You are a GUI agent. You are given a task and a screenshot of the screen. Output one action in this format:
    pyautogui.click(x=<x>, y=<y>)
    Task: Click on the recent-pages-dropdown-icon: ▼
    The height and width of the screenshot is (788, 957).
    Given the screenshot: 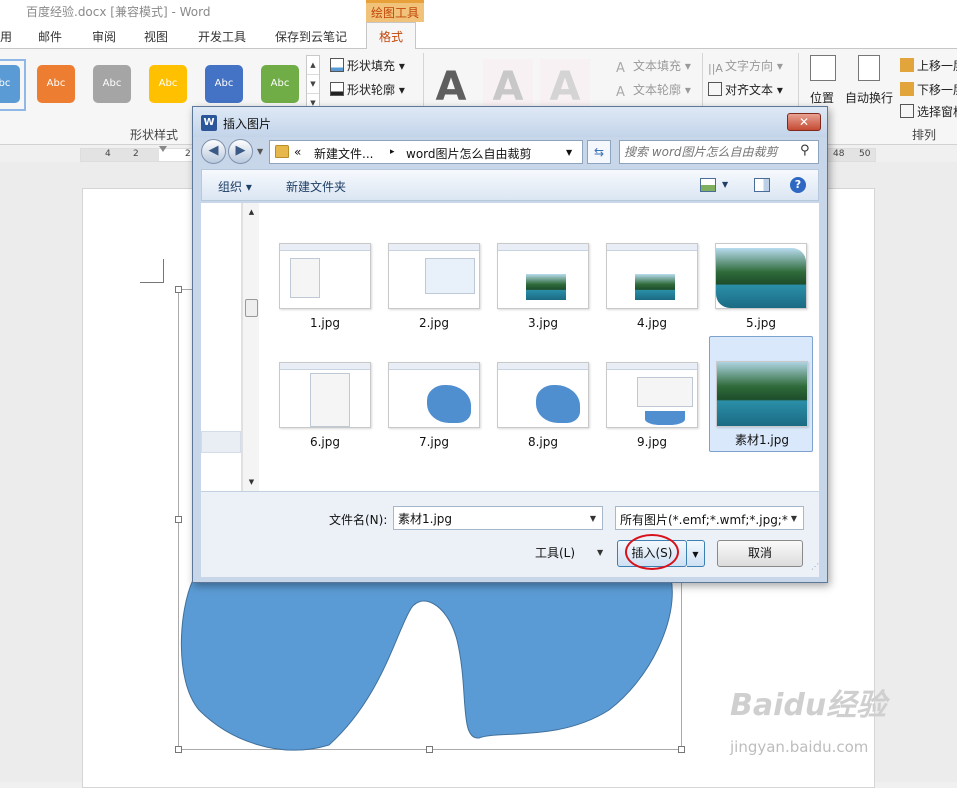 What is the action you would take?
    pyautogui.click(x=260, y=151)
    